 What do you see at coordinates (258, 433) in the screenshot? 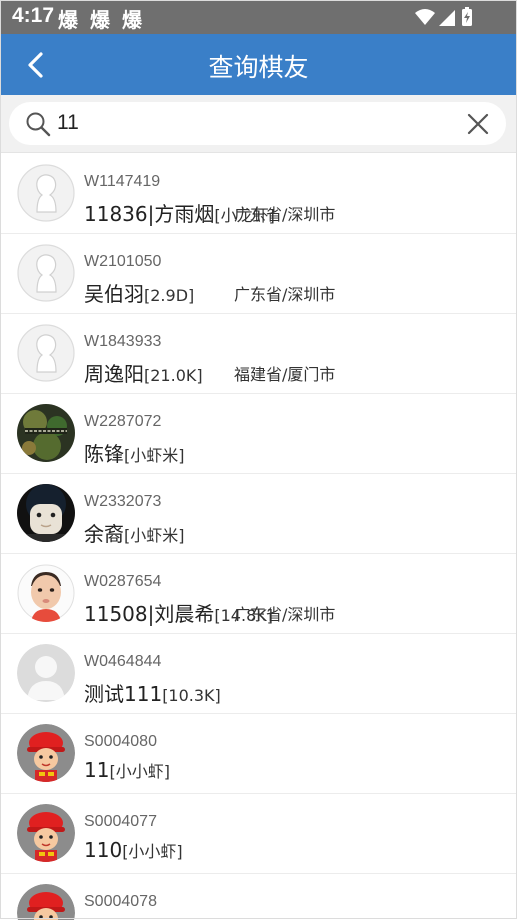
I see `player-row: W2287072 陈锋[小虾米]` at bounding box center [258, 433].